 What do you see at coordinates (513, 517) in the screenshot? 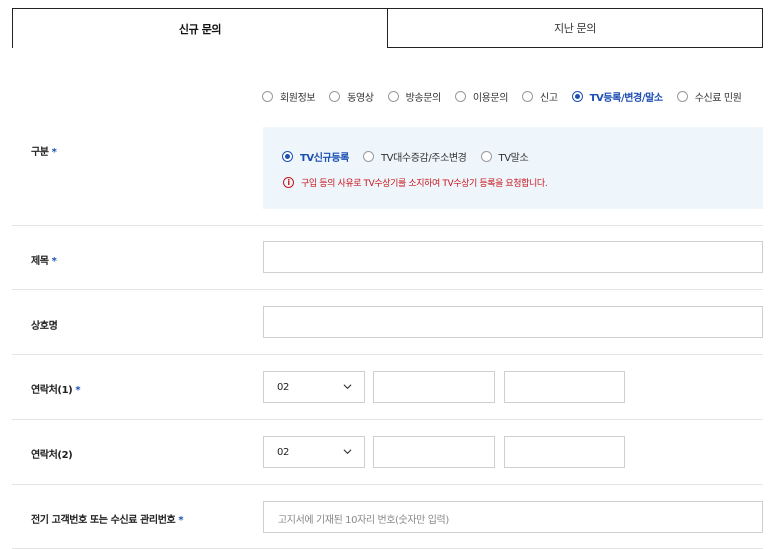
I see `customer-number-input: 고지서에 기재된 10자리 번호(숫자만 입력)` at bounding box center [513, 517].